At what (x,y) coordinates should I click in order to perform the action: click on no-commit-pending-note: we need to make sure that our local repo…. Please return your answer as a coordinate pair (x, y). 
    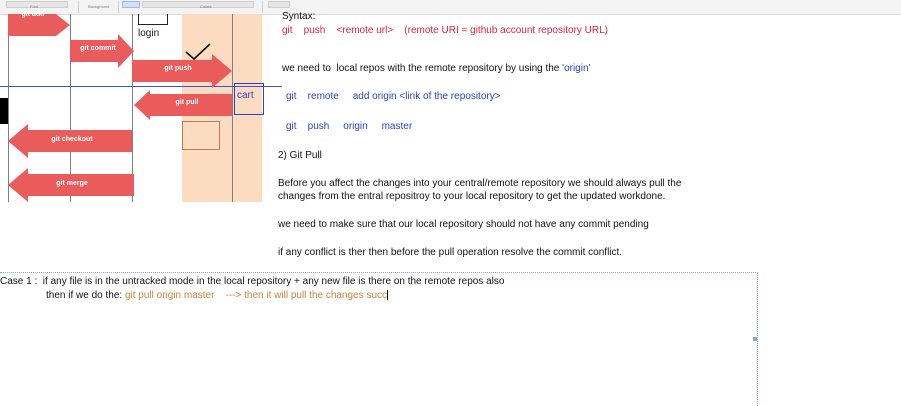
    Looking at the image, I should click on (463, 224).